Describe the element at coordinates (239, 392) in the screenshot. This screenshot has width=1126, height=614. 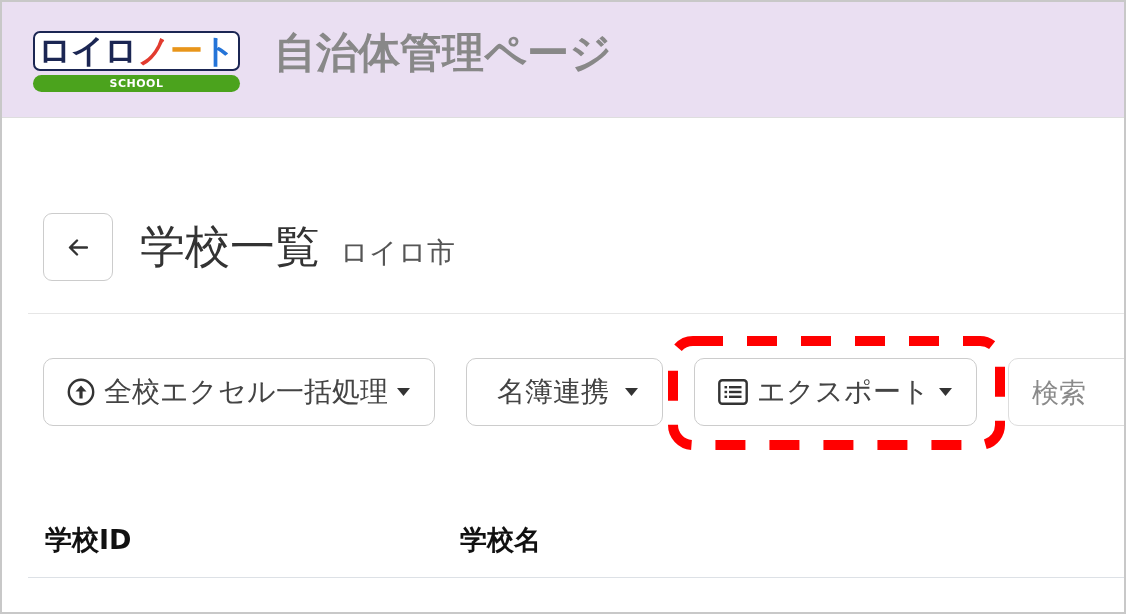
I see `dropdown-button: 全校エクセル一括処理` at that location.